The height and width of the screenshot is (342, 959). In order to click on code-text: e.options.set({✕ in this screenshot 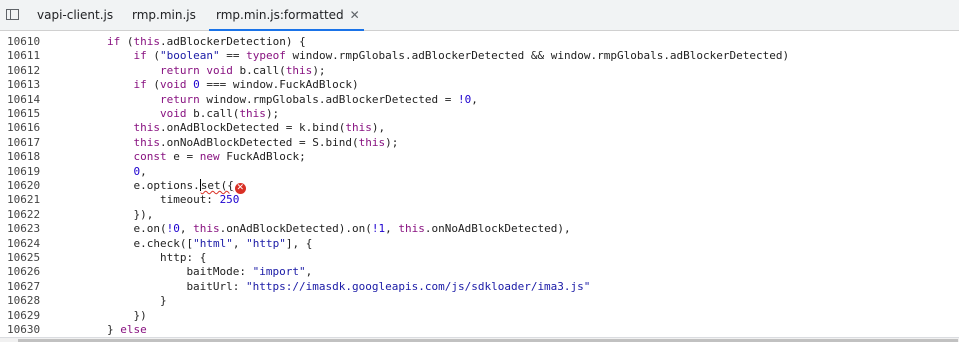, I will do `click(189, 186)`.